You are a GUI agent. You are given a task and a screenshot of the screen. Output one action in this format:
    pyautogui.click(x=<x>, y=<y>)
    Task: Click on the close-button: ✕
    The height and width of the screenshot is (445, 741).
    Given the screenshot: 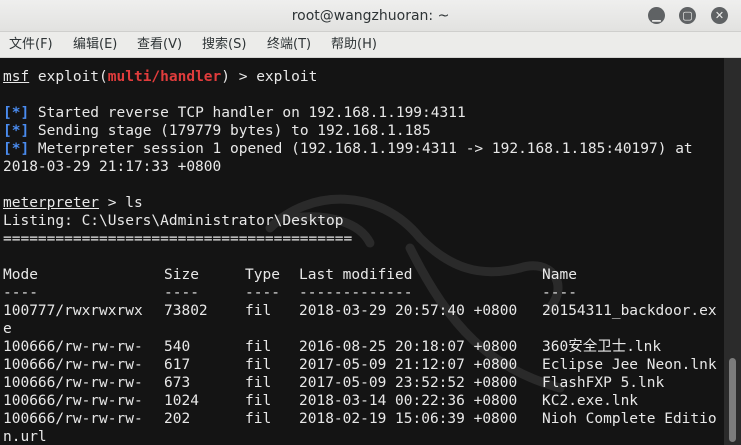 What is the action you would take?
    pyautogui.click(x=719, y=15)
    